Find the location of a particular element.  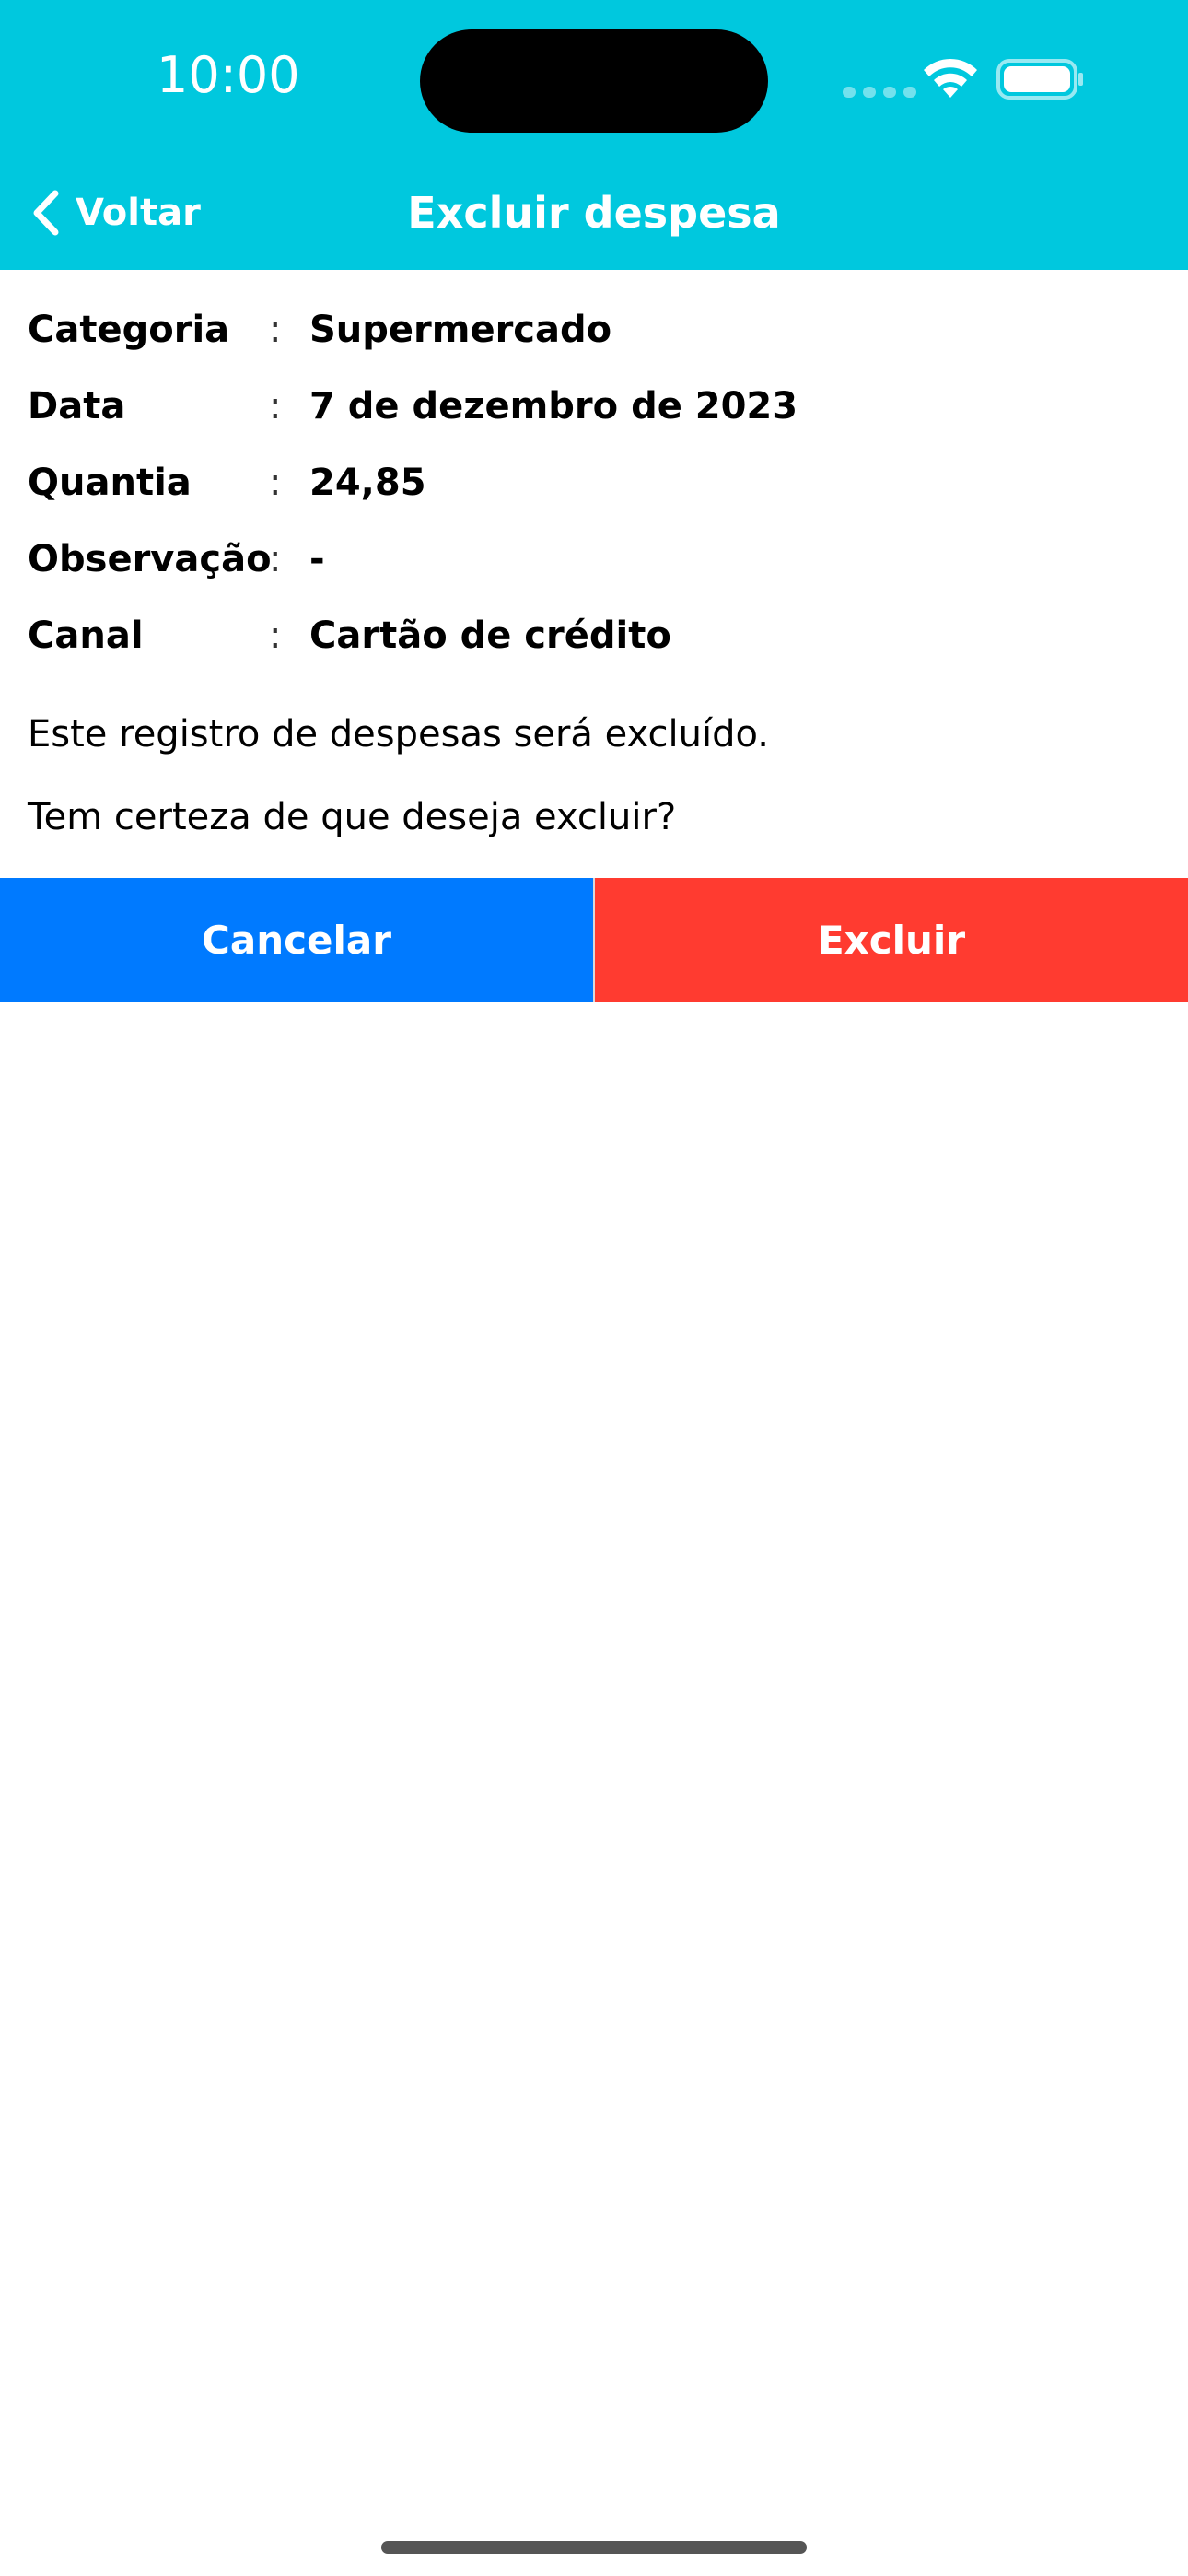

cancel-button: Cancelar is located at coordinates (296, 940).